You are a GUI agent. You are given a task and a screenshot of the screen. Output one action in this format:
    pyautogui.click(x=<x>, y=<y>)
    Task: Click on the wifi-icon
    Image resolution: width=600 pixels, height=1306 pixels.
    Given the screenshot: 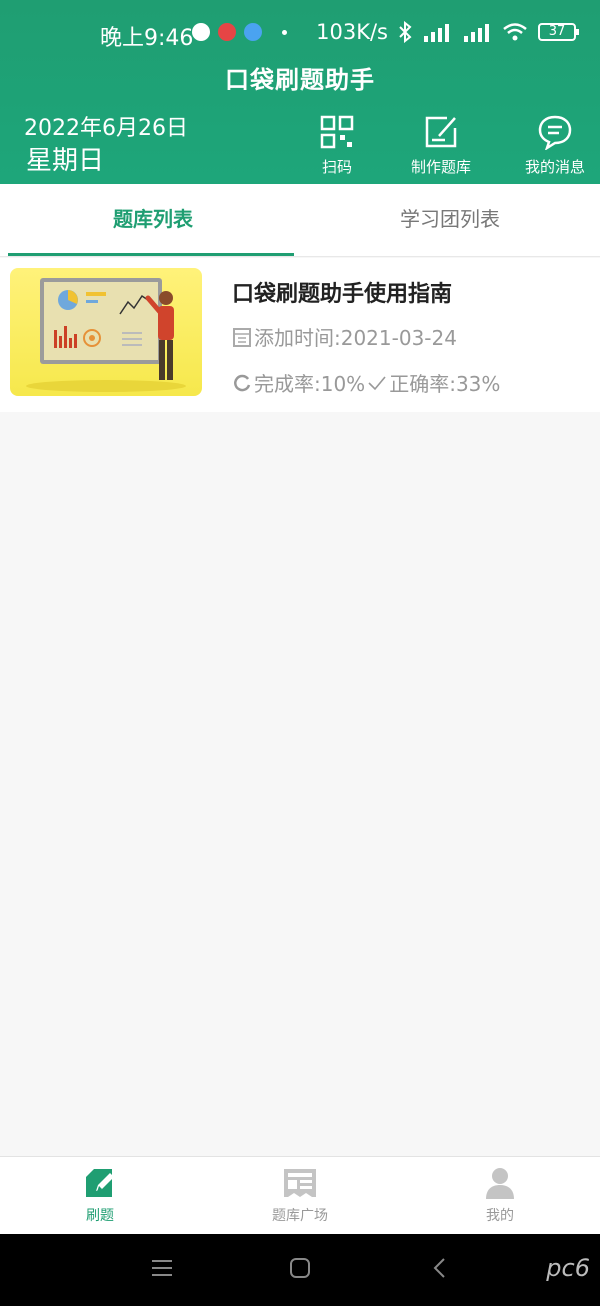 What is the action you would take?
    pyautogui.click(x=515, y=32)
    